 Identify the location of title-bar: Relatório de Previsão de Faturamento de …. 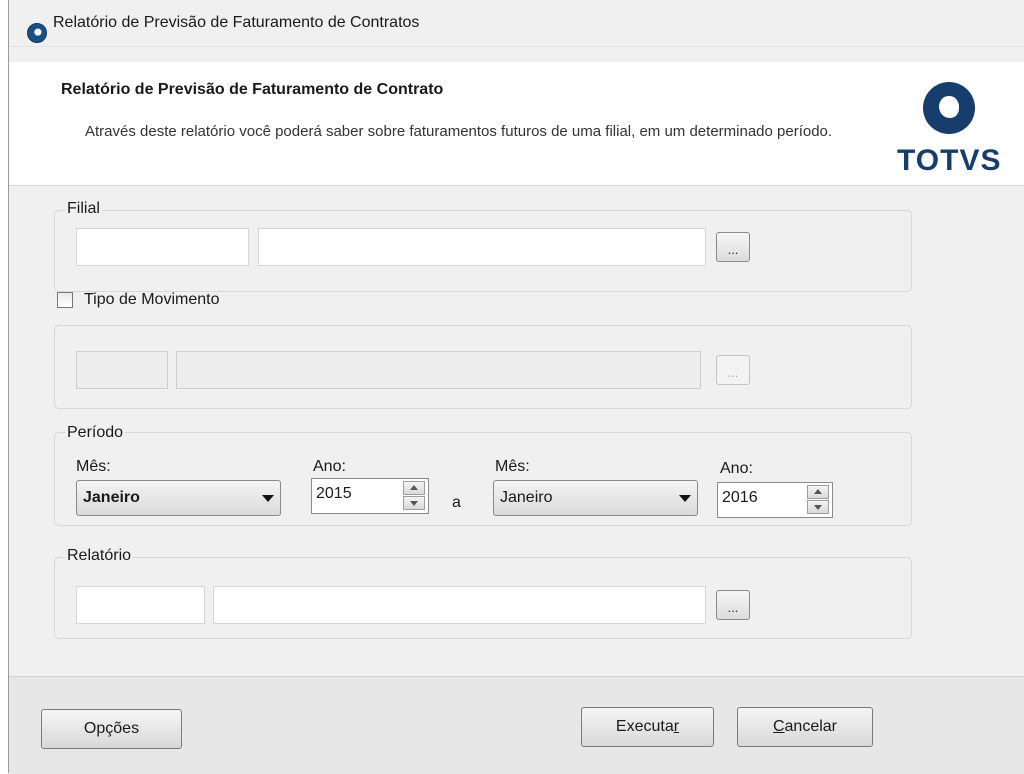
(516, 23).